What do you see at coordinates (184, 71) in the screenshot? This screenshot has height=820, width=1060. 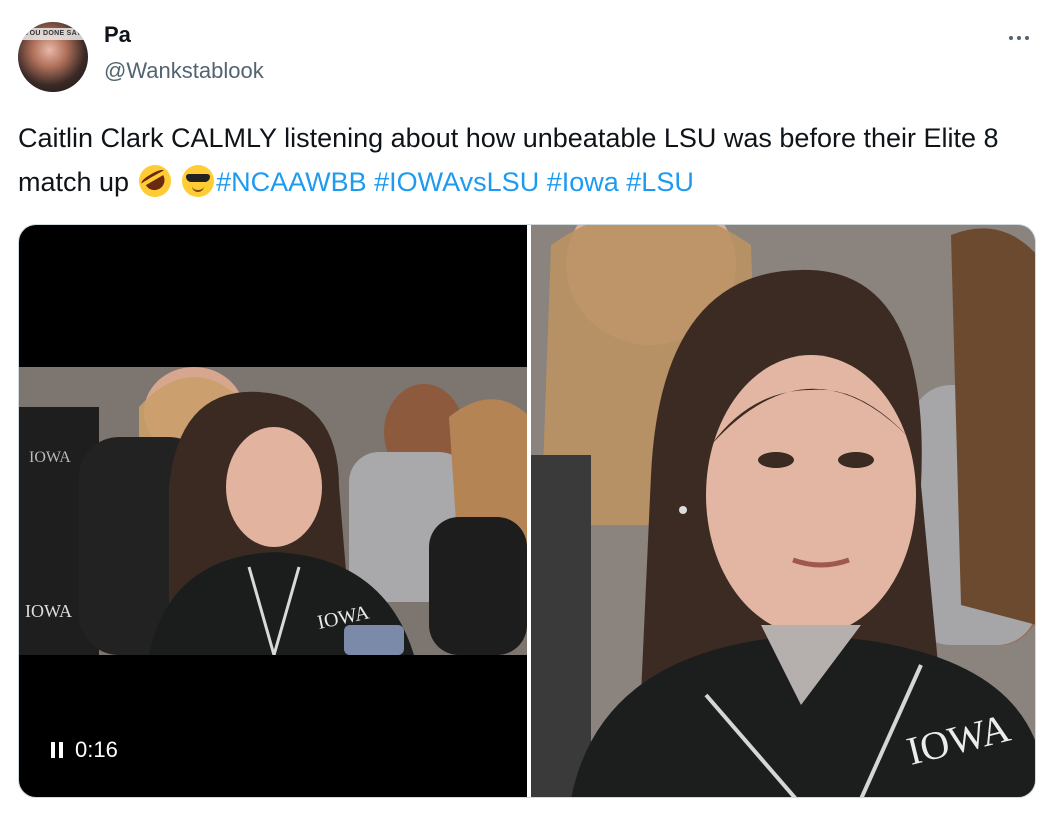 I see `user-handle: @Wankstablook` at bounding box center [184, 71].